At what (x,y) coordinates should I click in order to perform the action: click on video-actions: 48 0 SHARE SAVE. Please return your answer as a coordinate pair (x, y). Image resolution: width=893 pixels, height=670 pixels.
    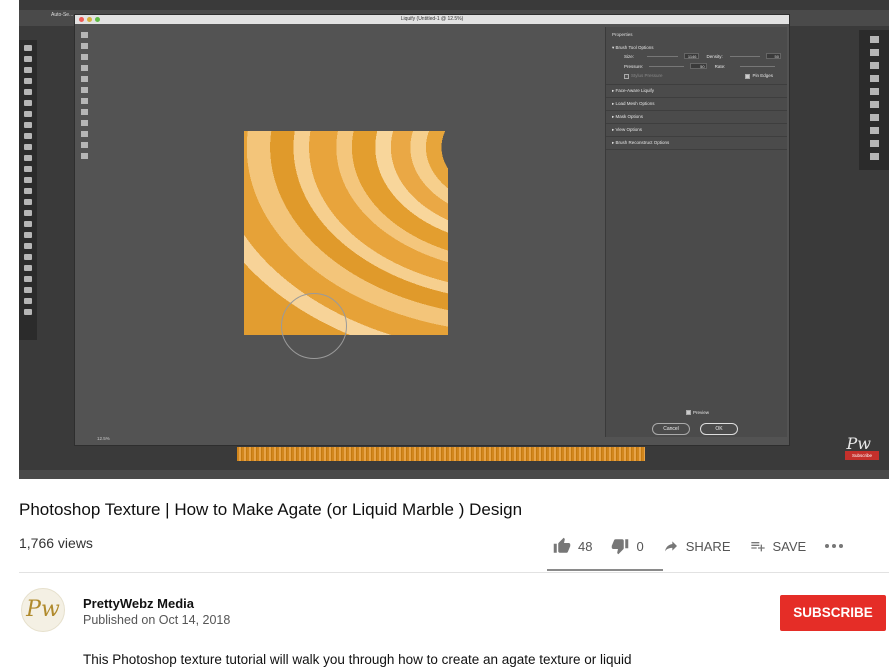
    Looking at the image, I should click on (710, 546).